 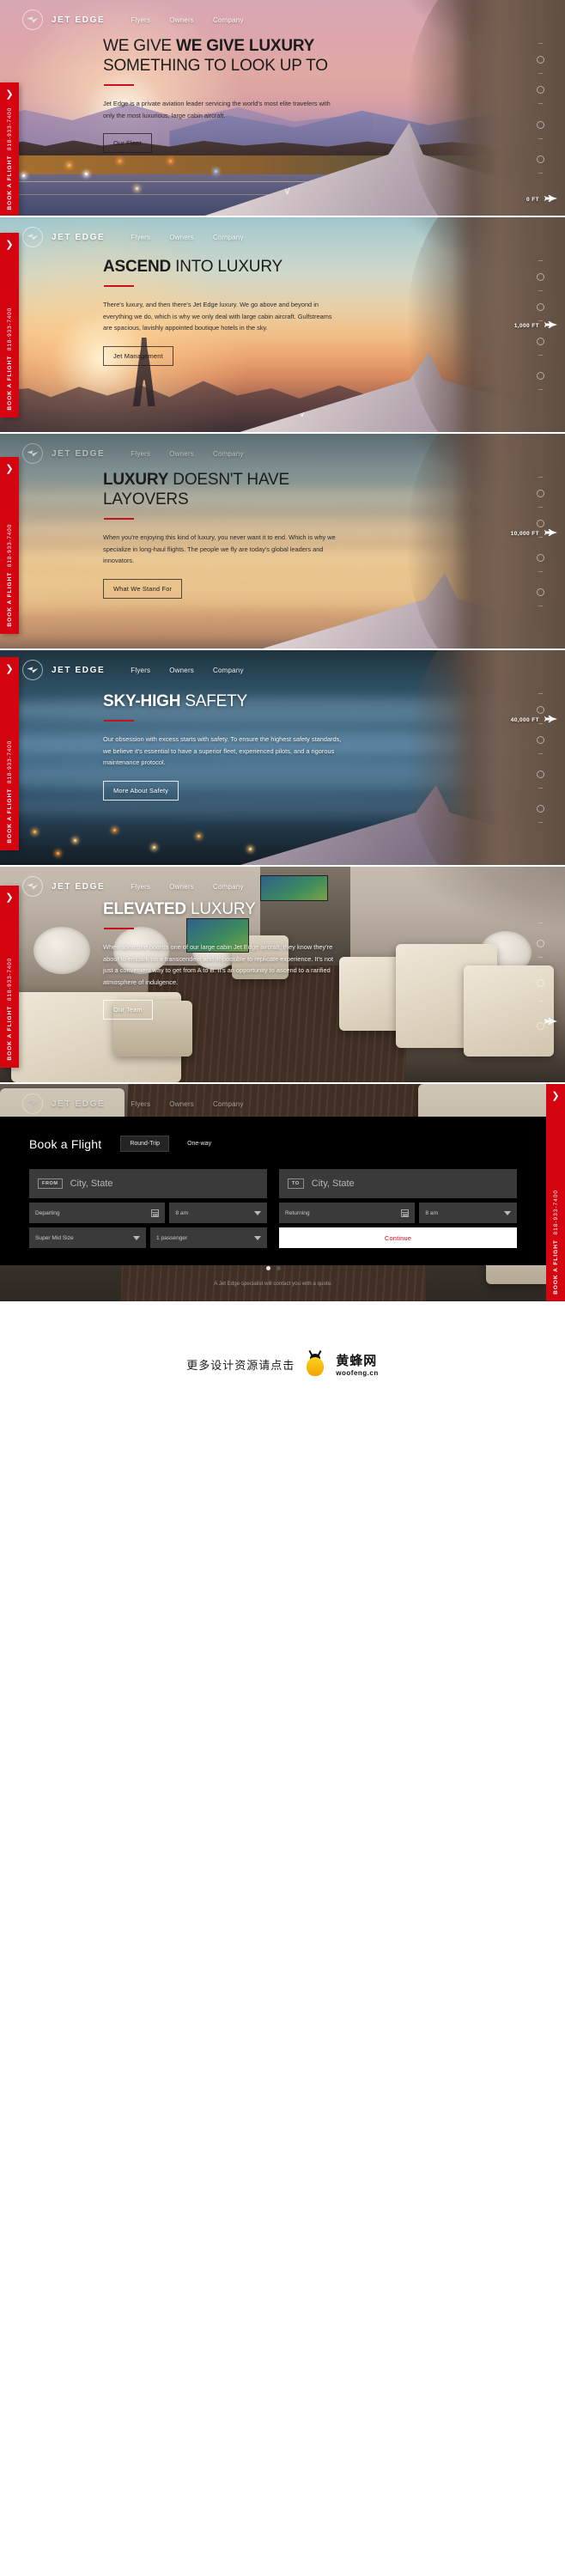 I want to click on aircraft-pax-row: Super Mid Size 1 passenger, so click(x=148, y=1237).